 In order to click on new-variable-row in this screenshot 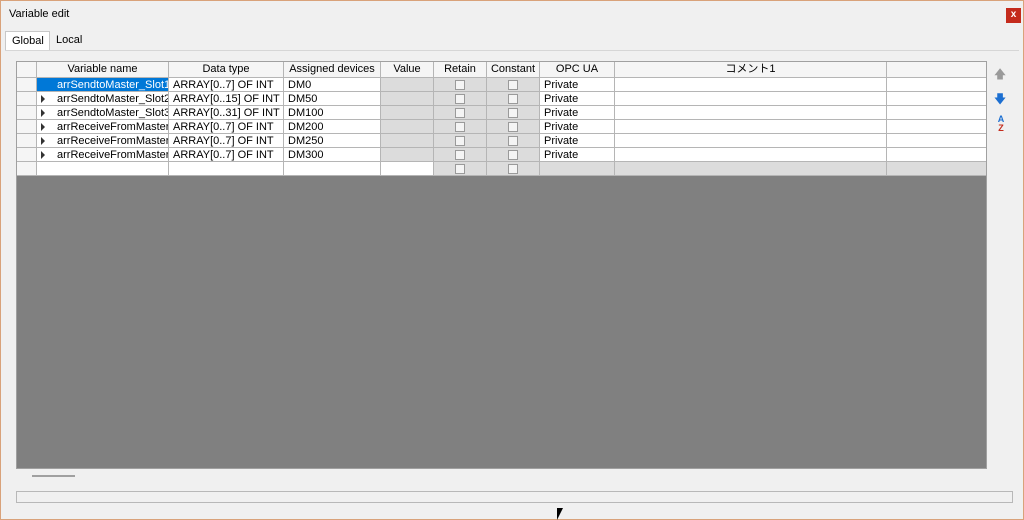, I will do `click(501, 169)`.